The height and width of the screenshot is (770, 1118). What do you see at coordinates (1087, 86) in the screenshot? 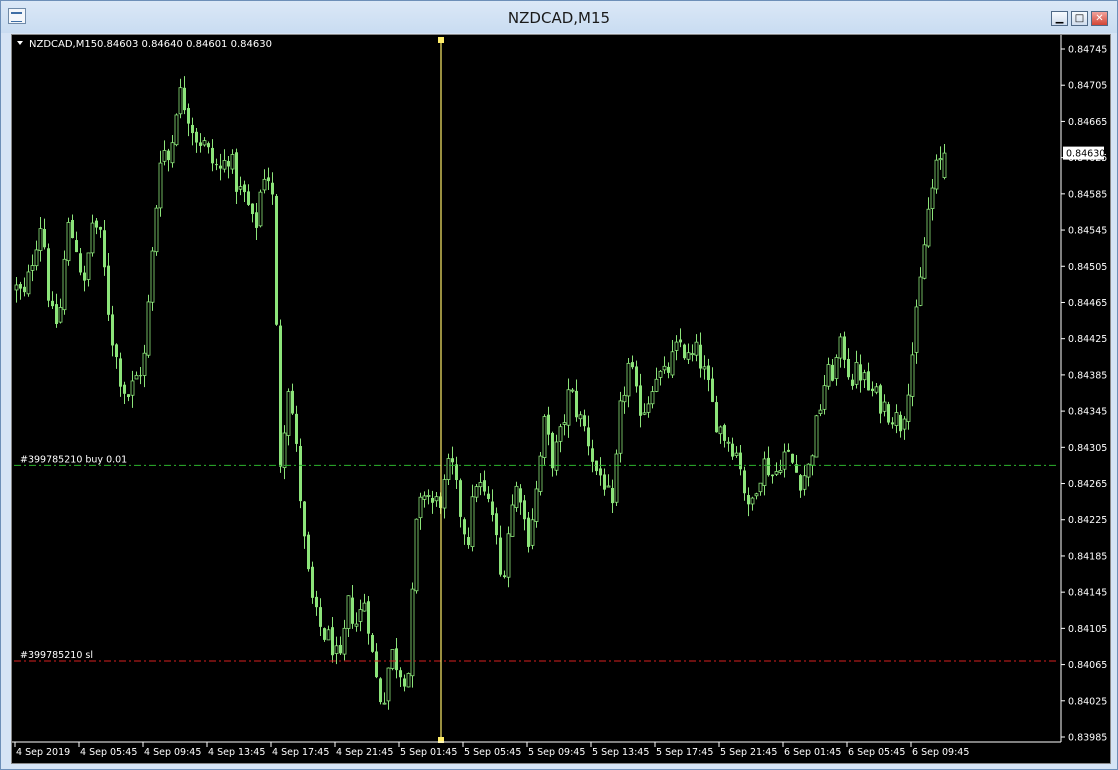
I see `price-tick-label: 0.84705` at bounding box center [1087, 86].